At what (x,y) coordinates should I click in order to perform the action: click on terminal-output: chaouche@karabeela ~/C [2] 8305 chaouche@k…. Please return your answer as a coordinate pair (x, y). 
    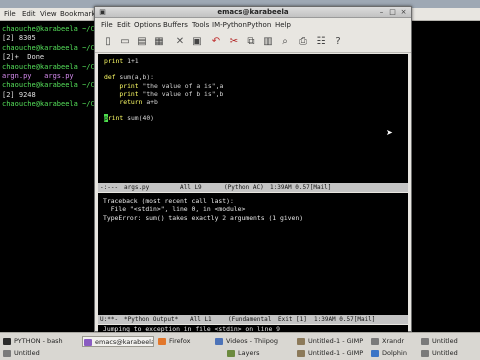
    Looking at the image, I should click on (49, 67).